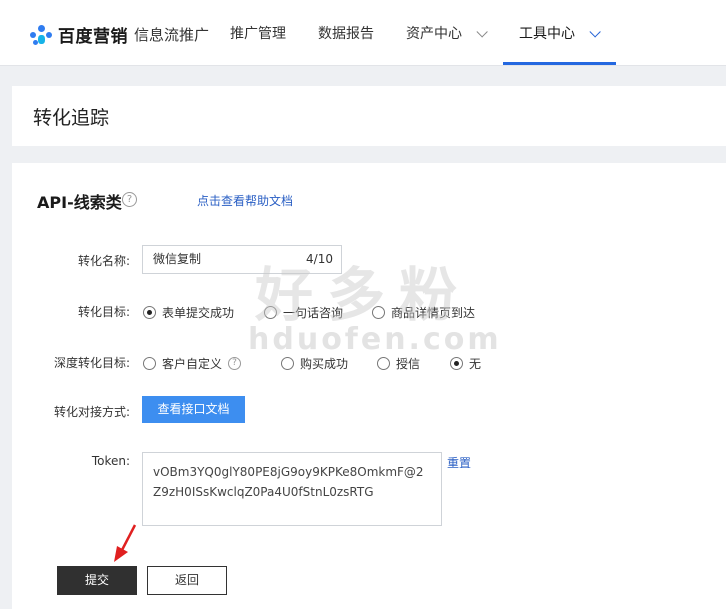 The height and width of the screenshot is (609, 726). What do you see at coordinates (125, 543) in the screenshot?
I see `annotation-arrow-icon` at bounding box center [125, 543].